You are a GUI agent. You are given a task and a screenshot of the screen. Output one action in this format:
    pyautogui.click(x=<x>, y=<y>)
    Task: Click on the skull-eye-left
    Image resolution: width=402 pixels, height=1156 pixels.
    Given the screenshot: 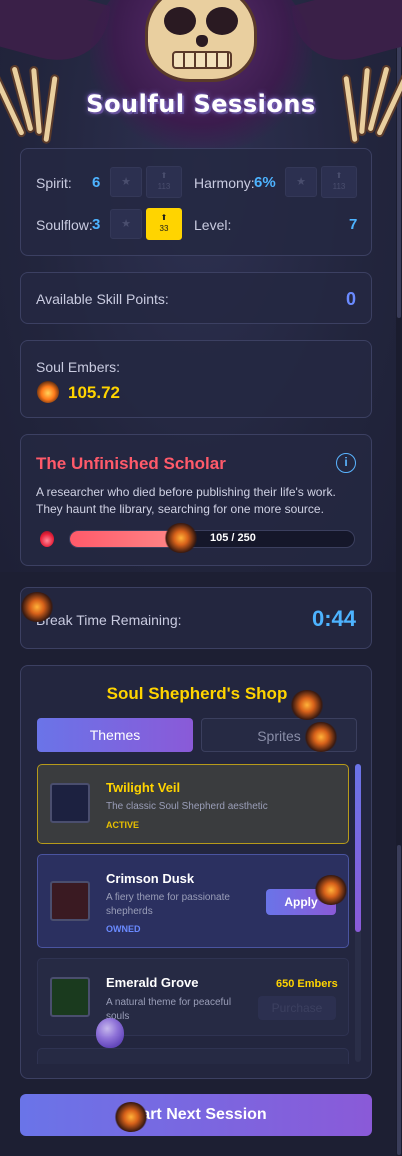 What is the action you would take?
    pyautogui.click(x=180, y=21)
    